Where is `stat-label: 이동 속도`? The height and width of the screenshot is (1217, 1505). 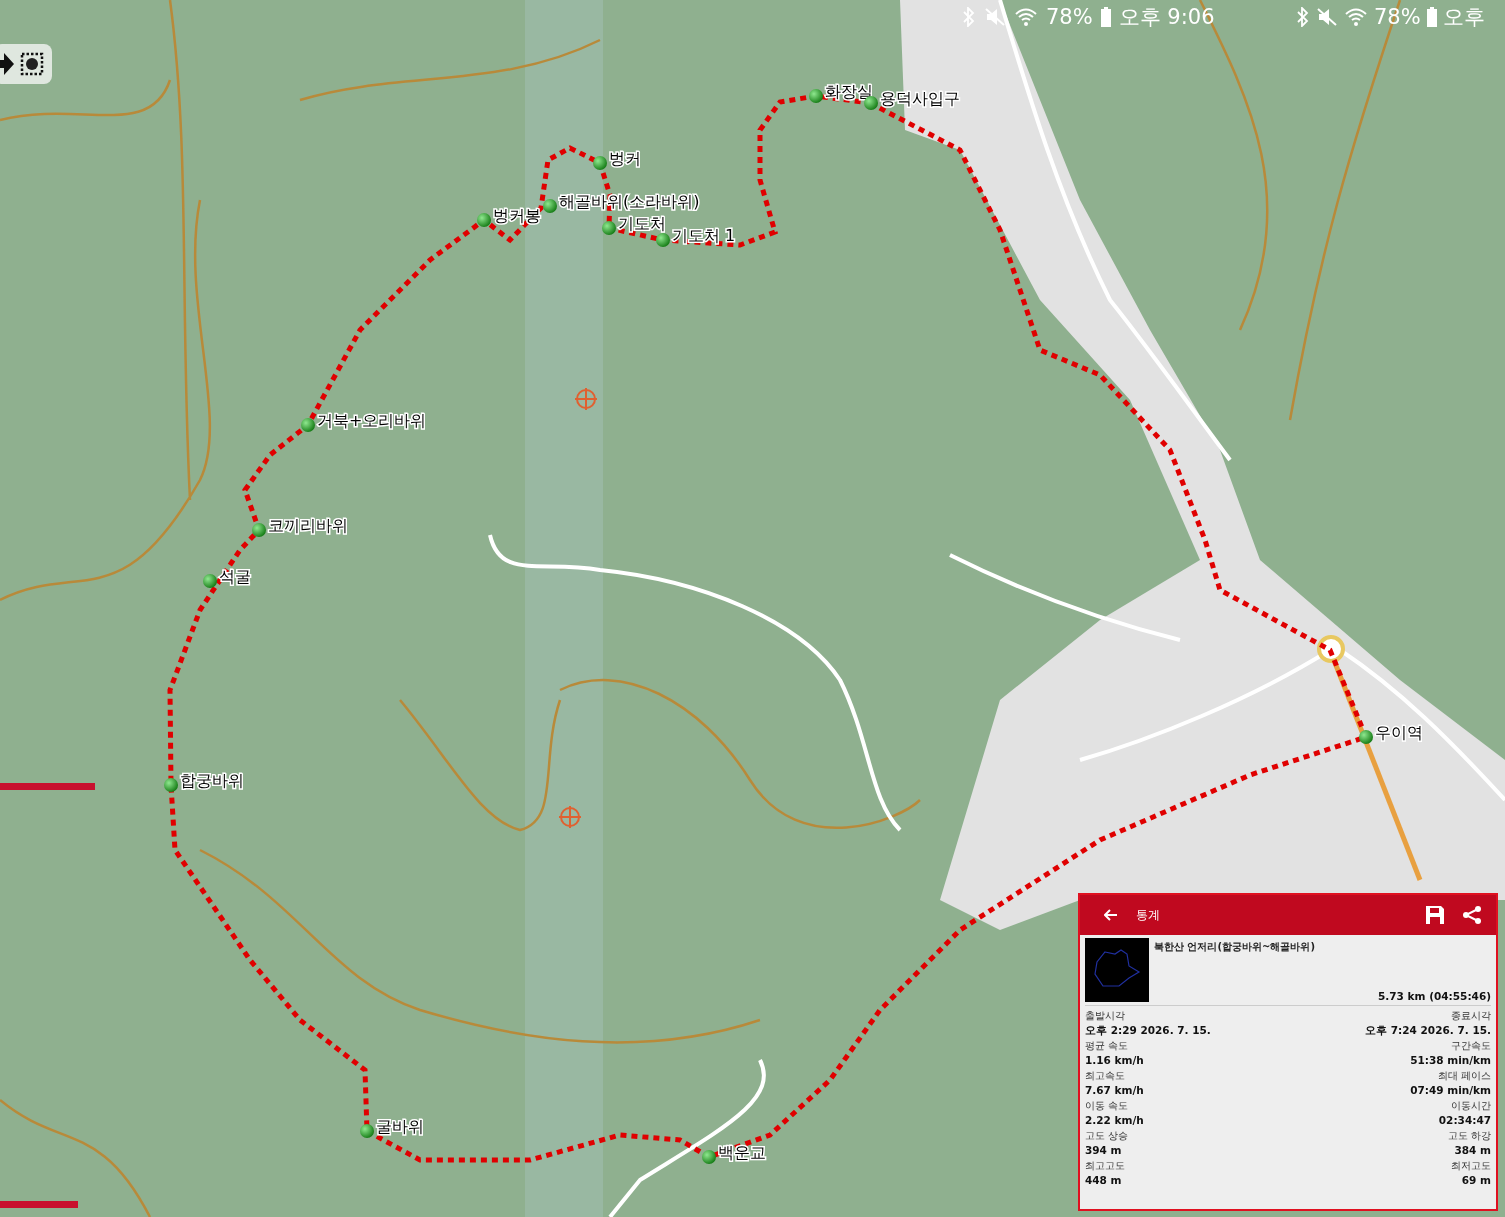
stat-label: 이동 속도 is located at coordinates (1107, 1106).